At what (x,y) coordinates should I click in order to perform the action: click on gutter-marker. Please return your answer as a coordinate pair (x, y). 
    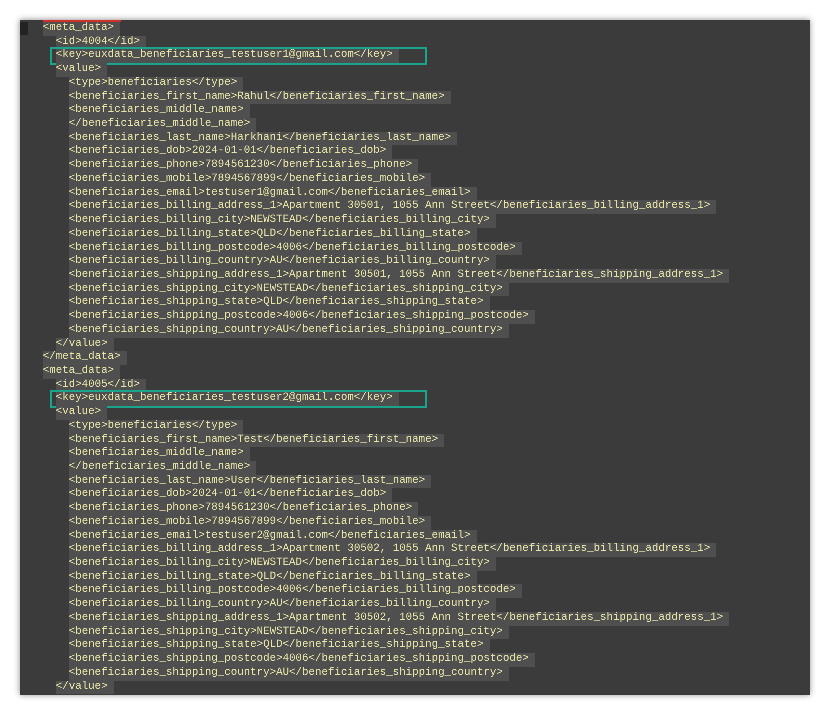
    Looking at the image, I should click on (24, 28).